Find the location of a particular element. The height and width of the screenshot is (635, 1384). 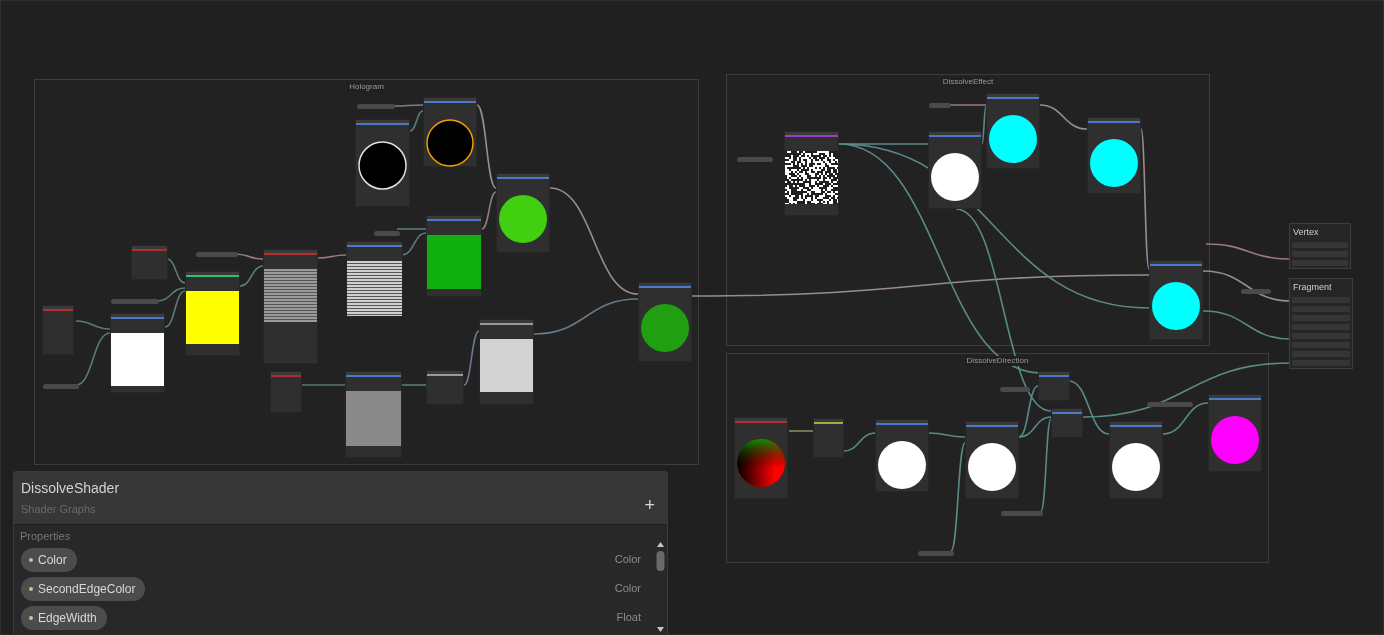

scrollbar is located at coordinates (660, 587).